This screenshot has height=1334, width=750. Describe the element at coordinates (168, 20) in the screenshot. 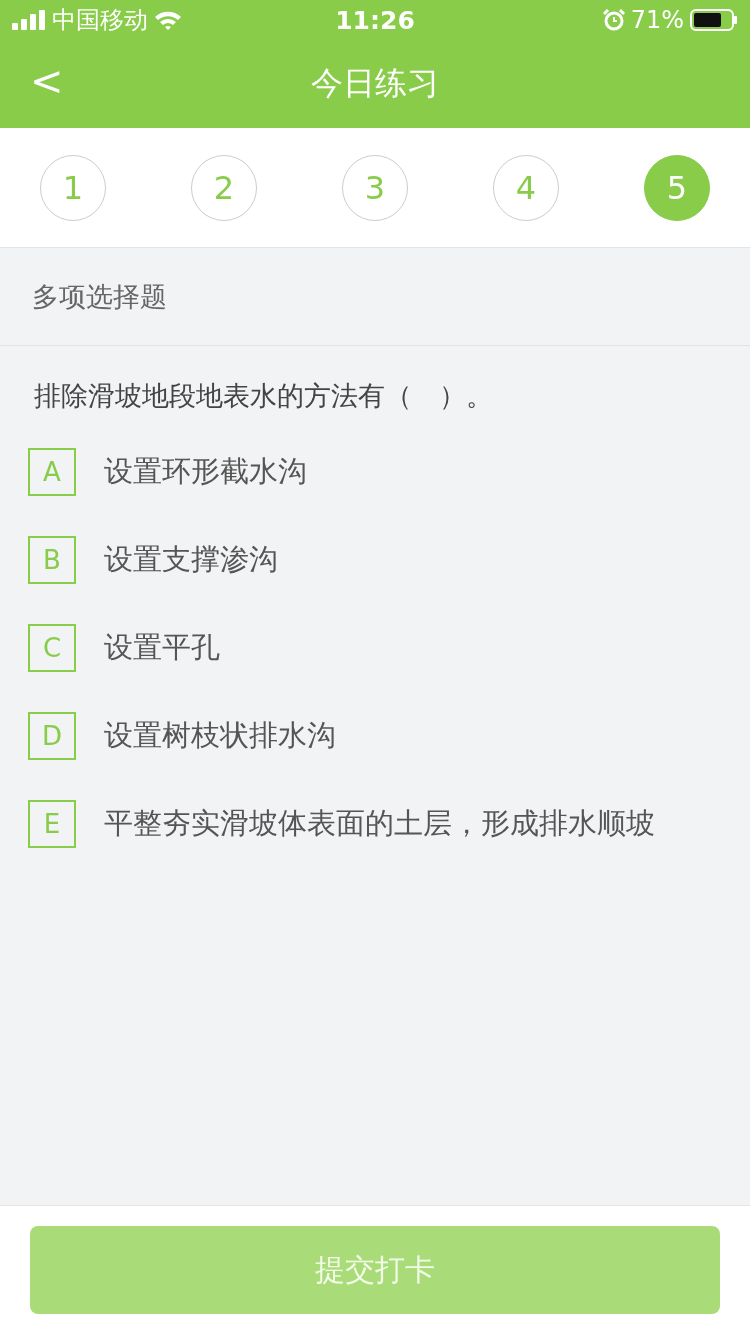

I see `wifi-icon` at that location.